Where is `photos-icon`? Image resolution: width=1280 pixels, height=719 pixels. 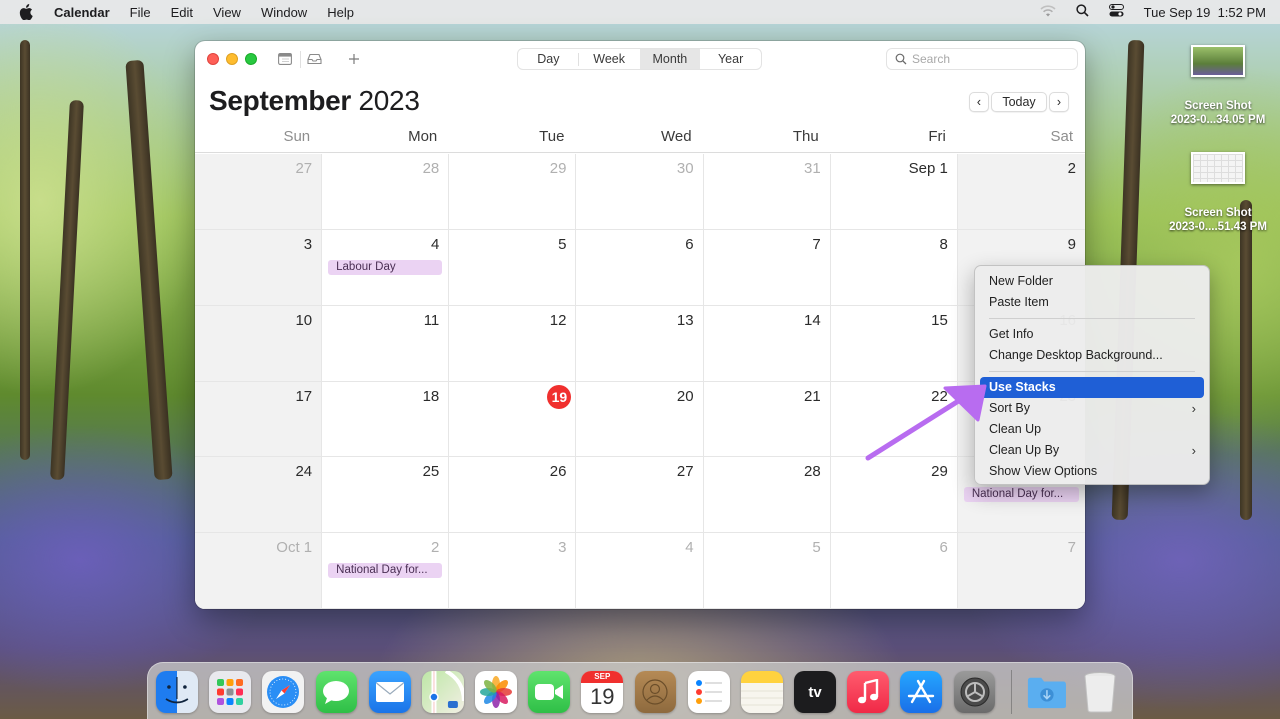
photos-icon is located at coordinates (496, 692).